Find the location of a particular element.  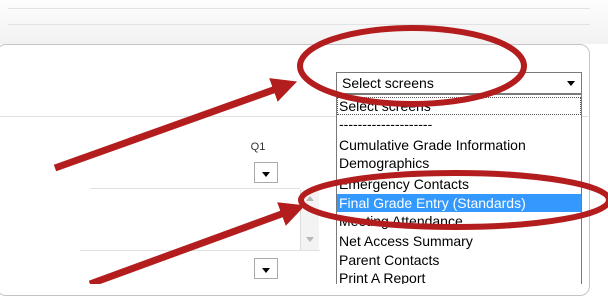

scroll-up-icon is located at coordinates (310, 198).